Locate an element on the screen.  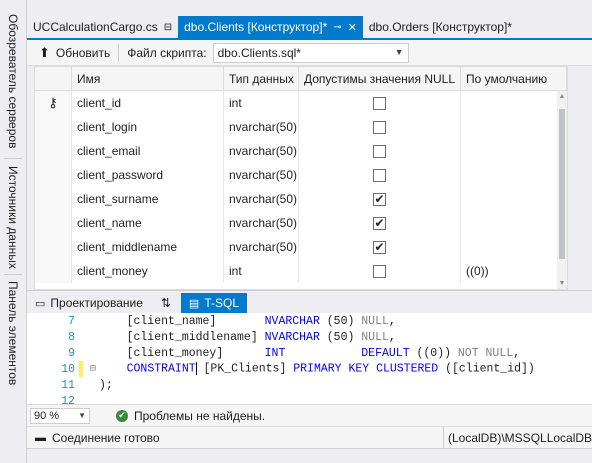
table-row: client_money int ((0)) is located at coordinates (301, 271).